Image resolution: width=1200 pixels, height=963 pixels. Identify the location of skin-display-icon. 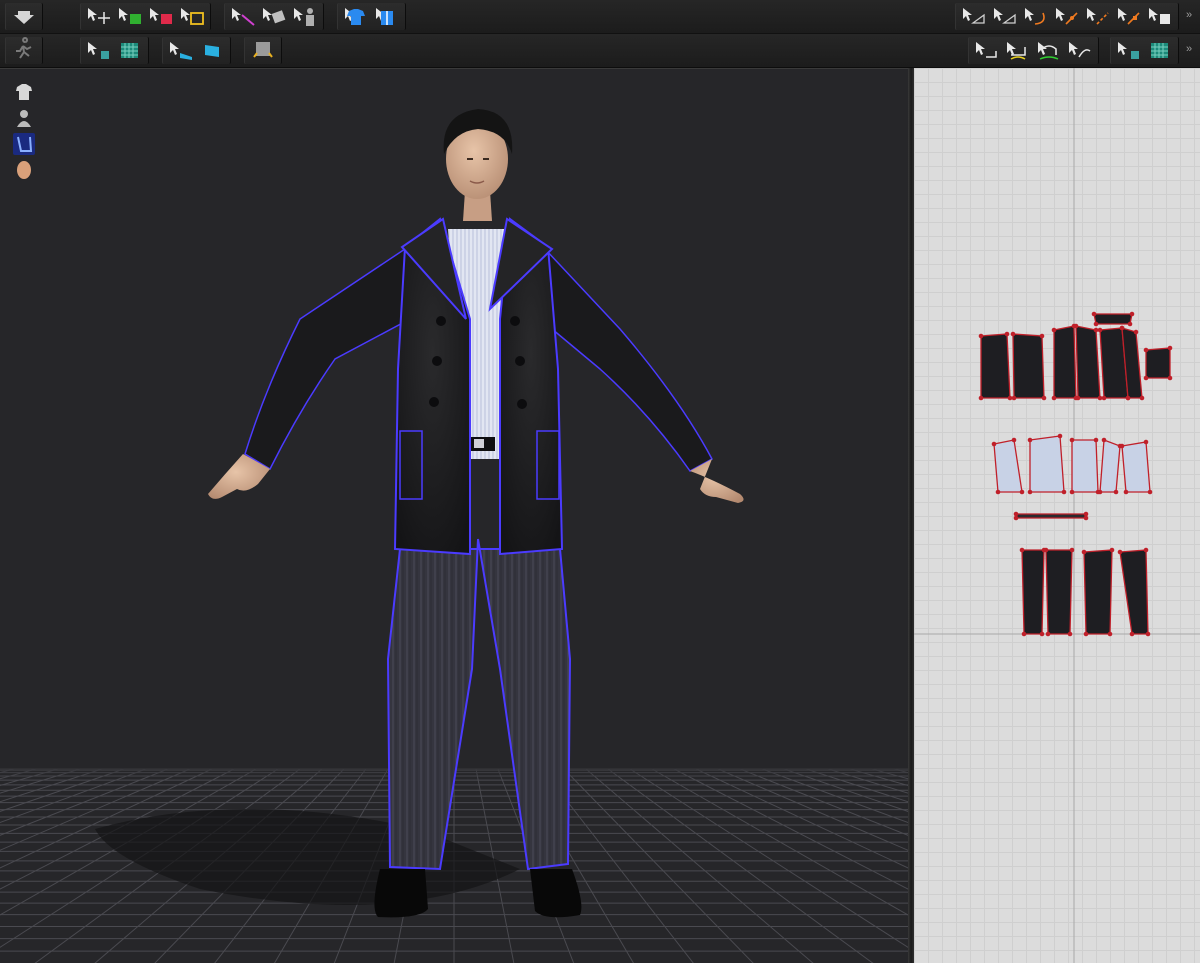
(24, 170).